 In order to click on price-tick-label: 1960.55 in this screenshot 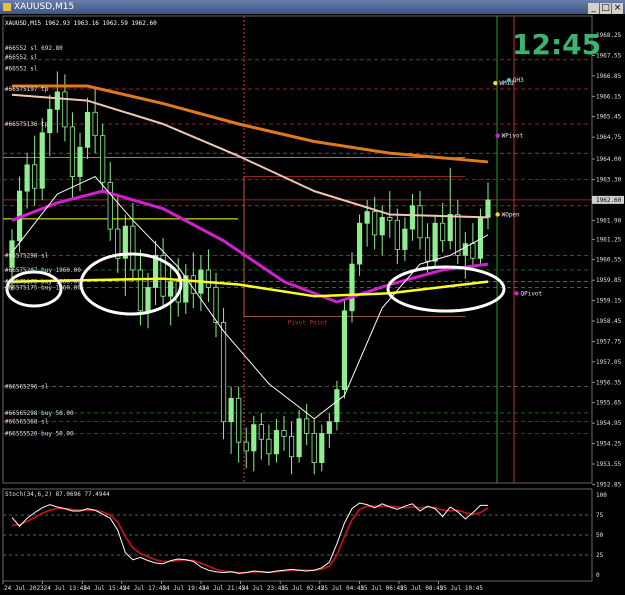, I will do `click(609, 260)`.